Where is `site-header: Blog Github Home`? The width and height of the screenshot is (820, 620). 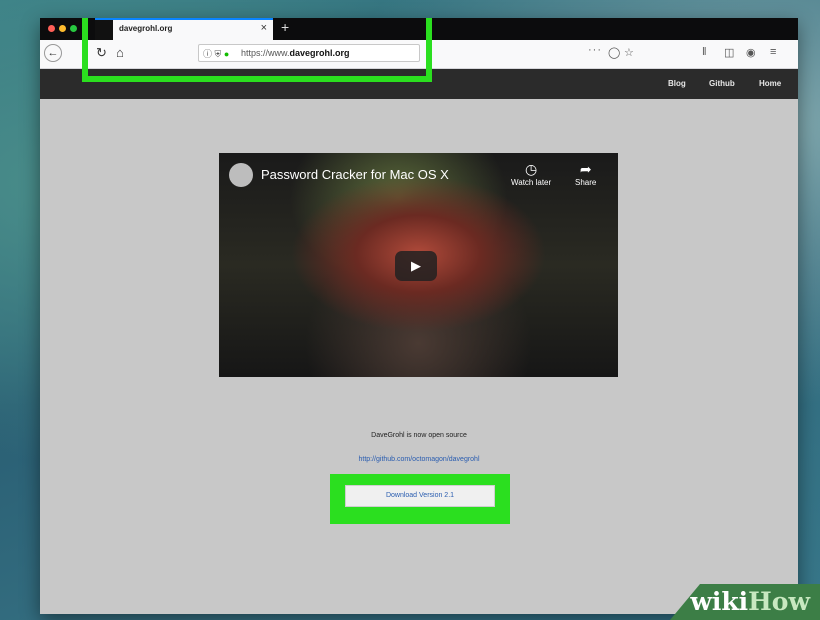
site-header: Blog Github Home is located at coordinates (419, 84).